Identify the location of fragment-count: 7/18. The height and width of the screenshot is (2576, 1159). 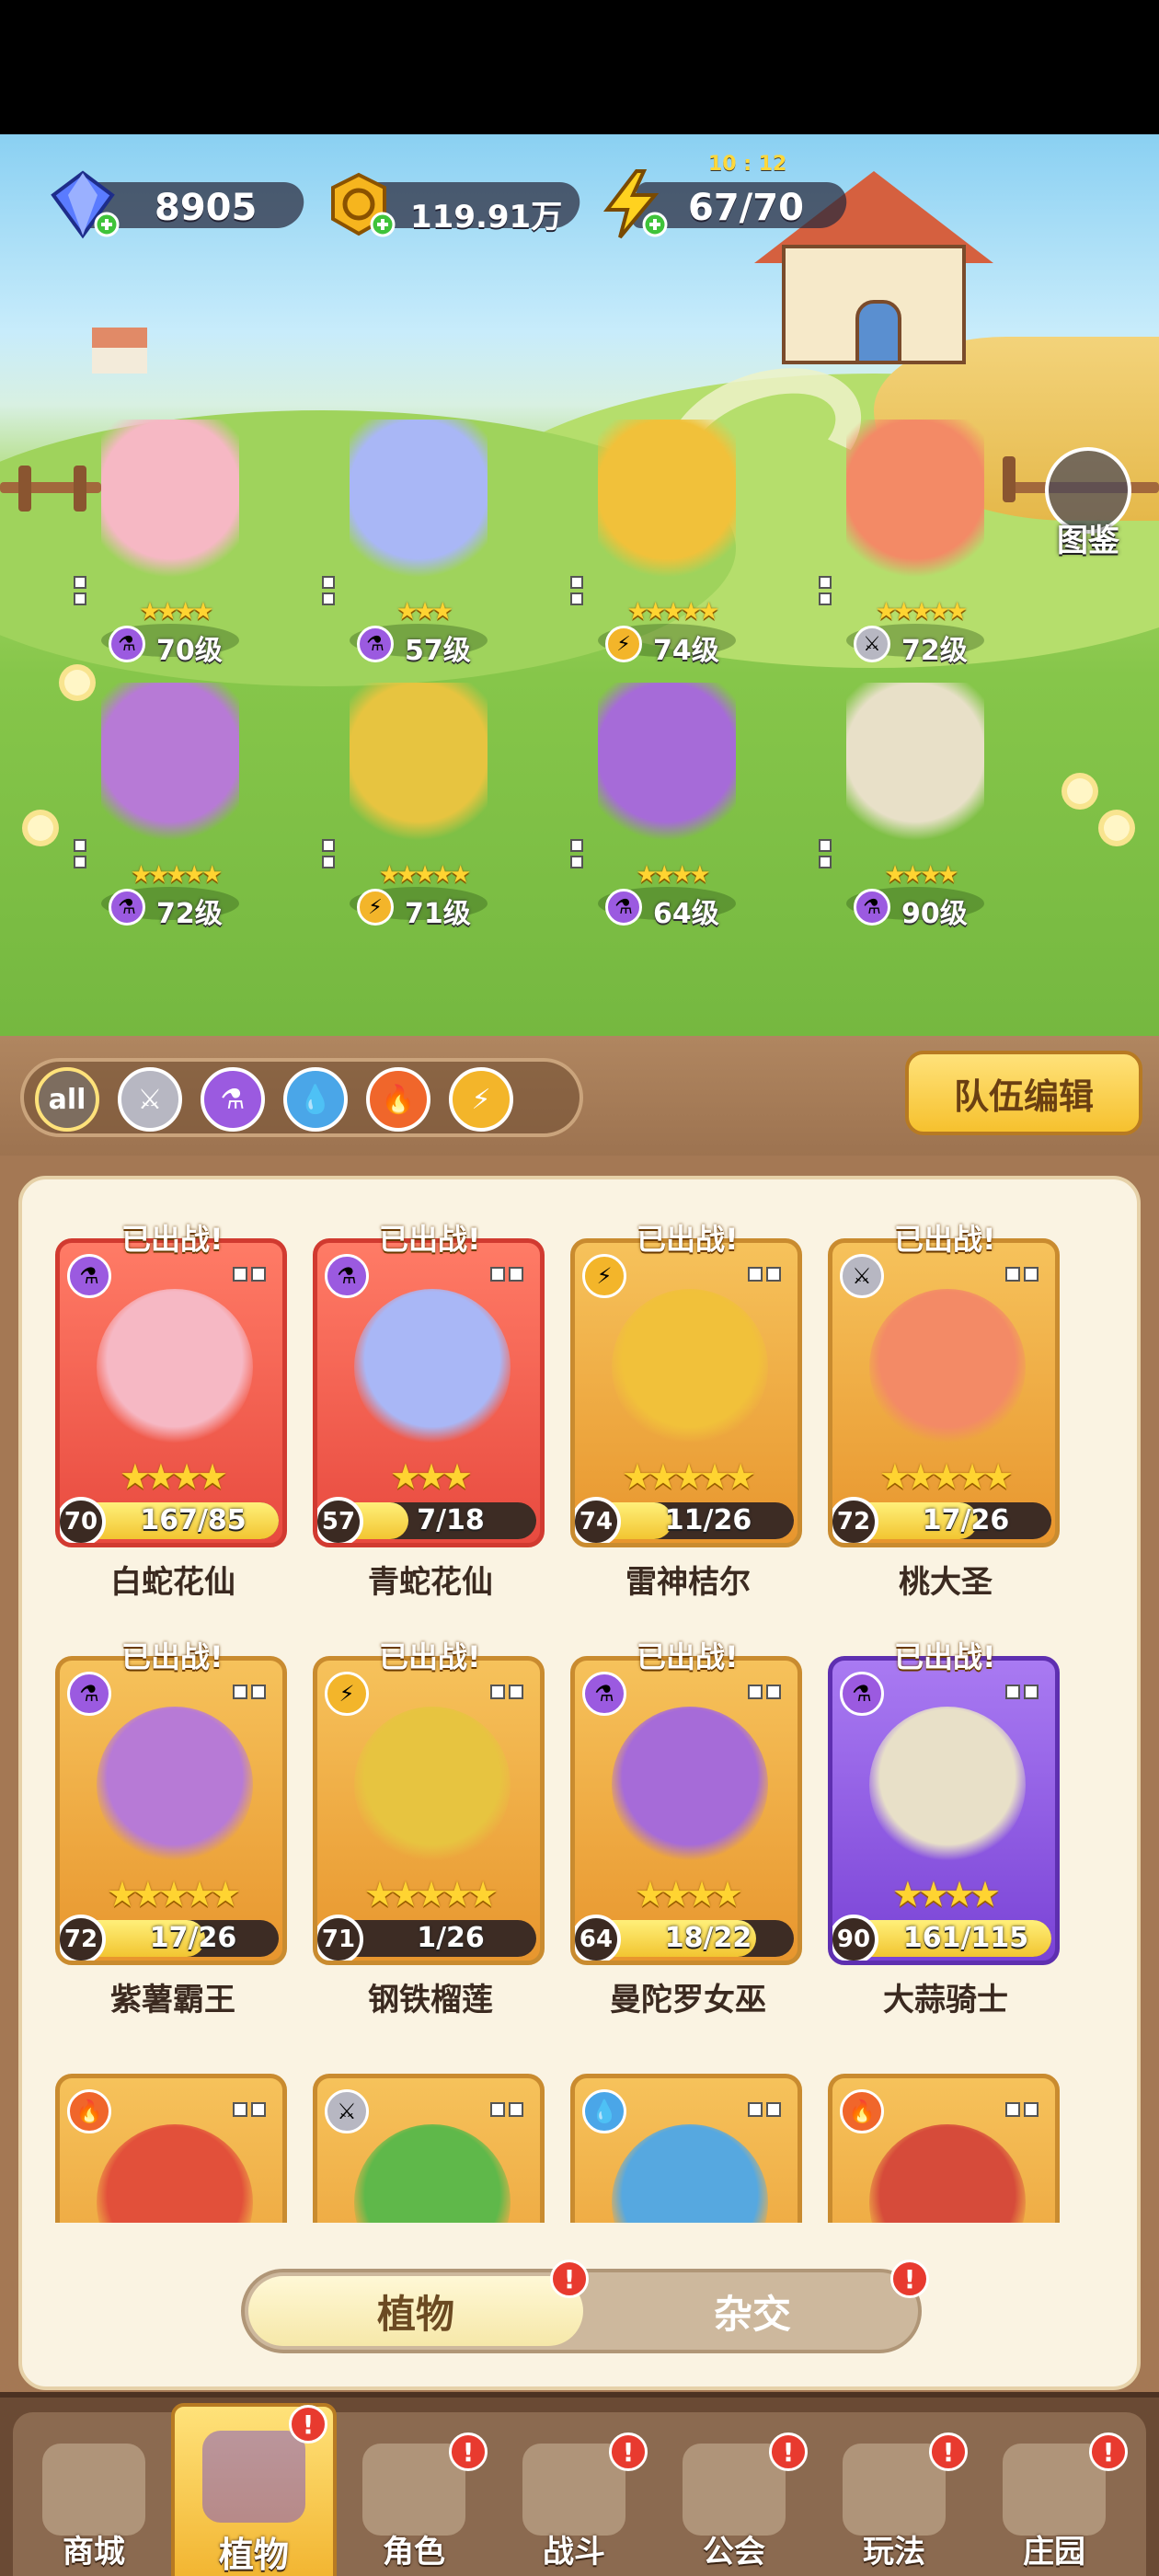
(451, 1520).